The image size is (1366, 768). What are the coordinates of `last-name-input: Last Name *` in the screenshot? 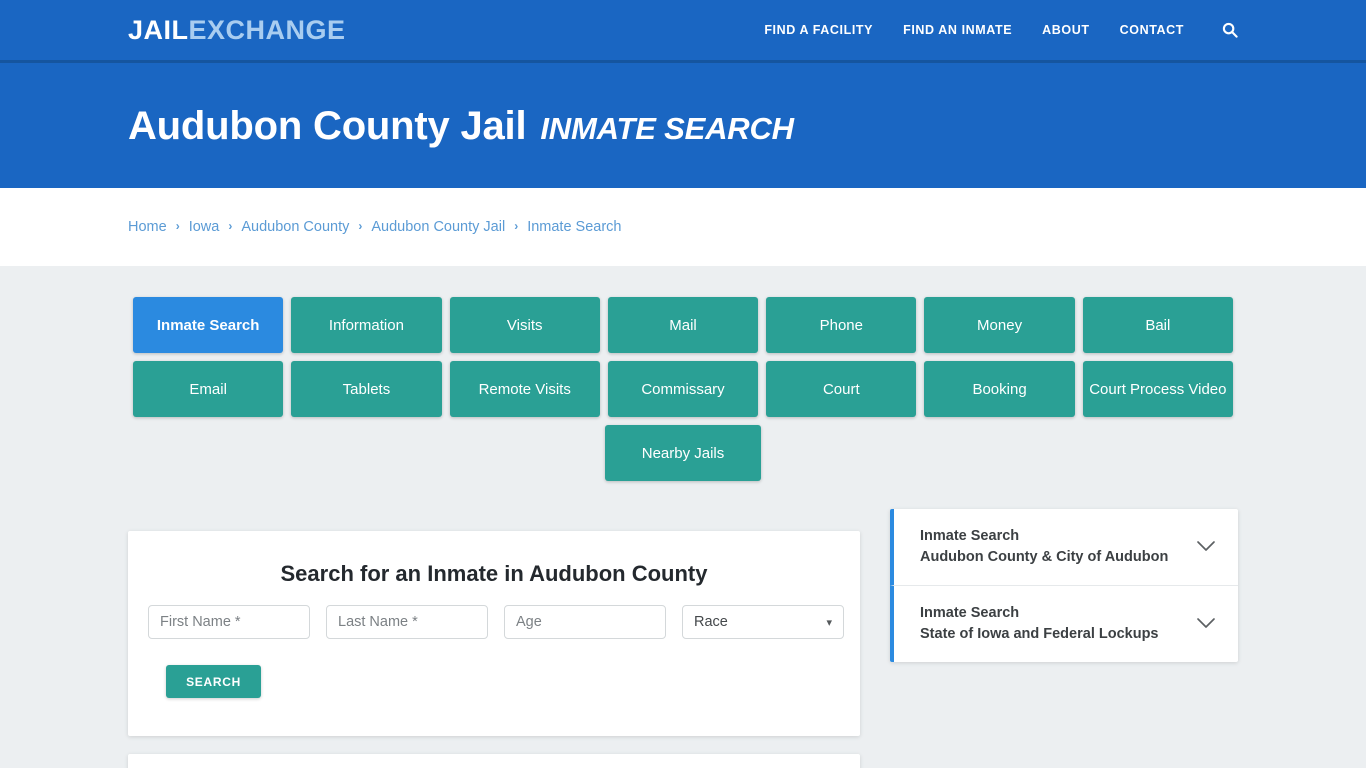 It's located at (407, 622).